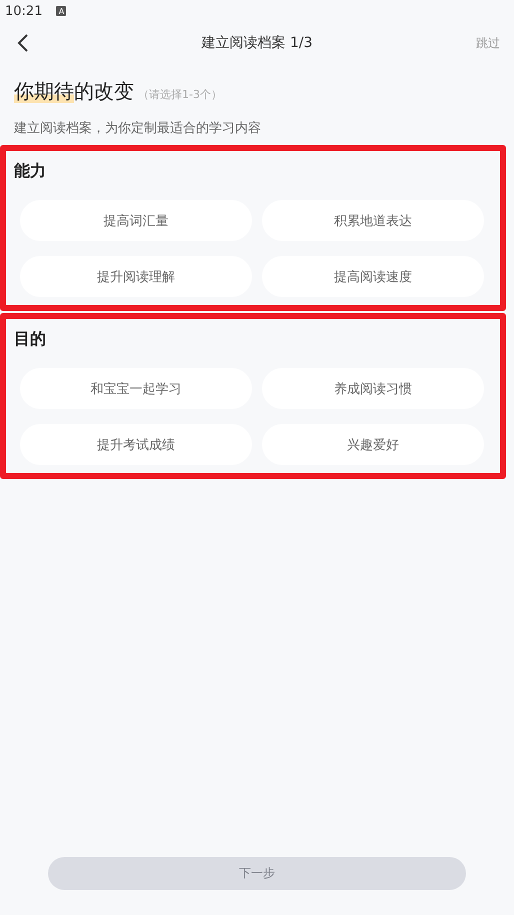 This screenshot has width=514, height=915. I want to click on option-chip: 提高词汇量, so click(136, 220).